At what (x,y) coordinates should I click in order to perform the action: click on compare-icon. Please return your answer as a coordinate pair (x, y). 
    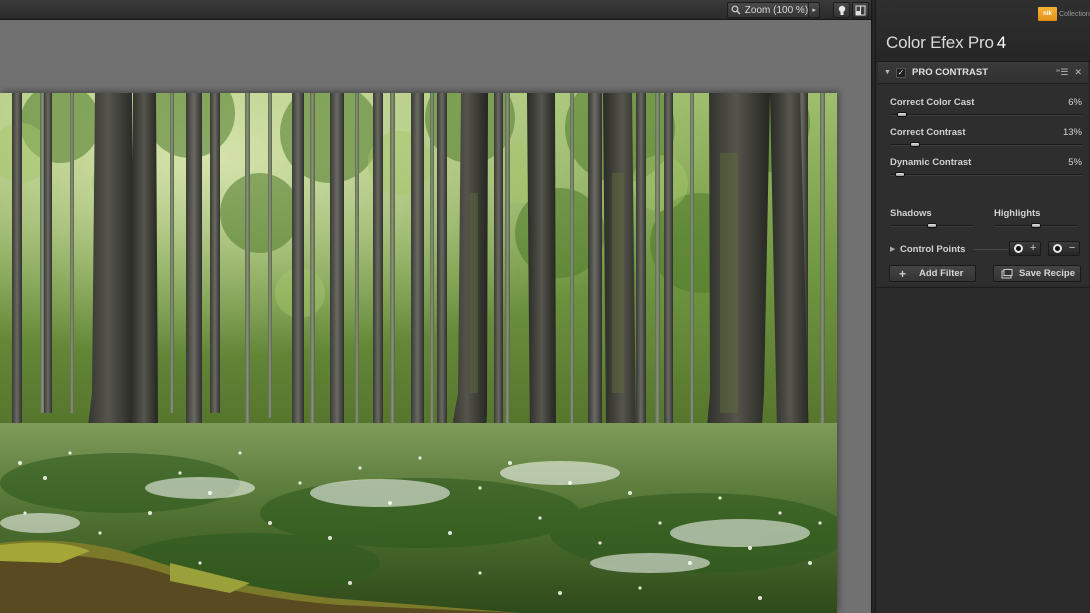
    Looking at the image, I should click on (860, 10).